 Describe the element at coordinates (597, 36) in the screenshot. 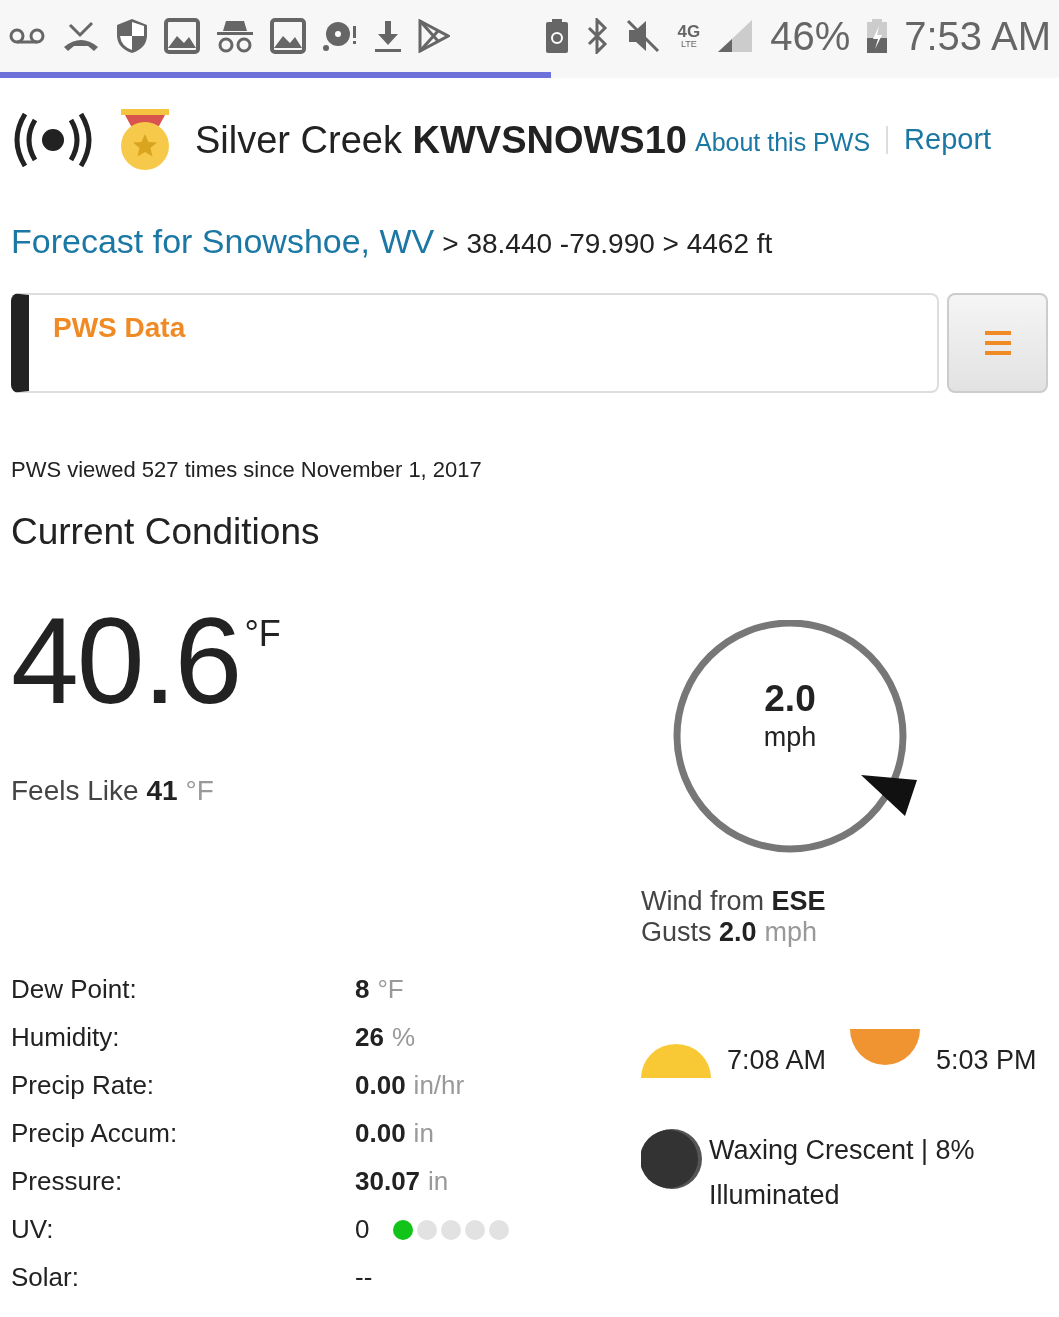

I see `bluetooth-icon` at that location.